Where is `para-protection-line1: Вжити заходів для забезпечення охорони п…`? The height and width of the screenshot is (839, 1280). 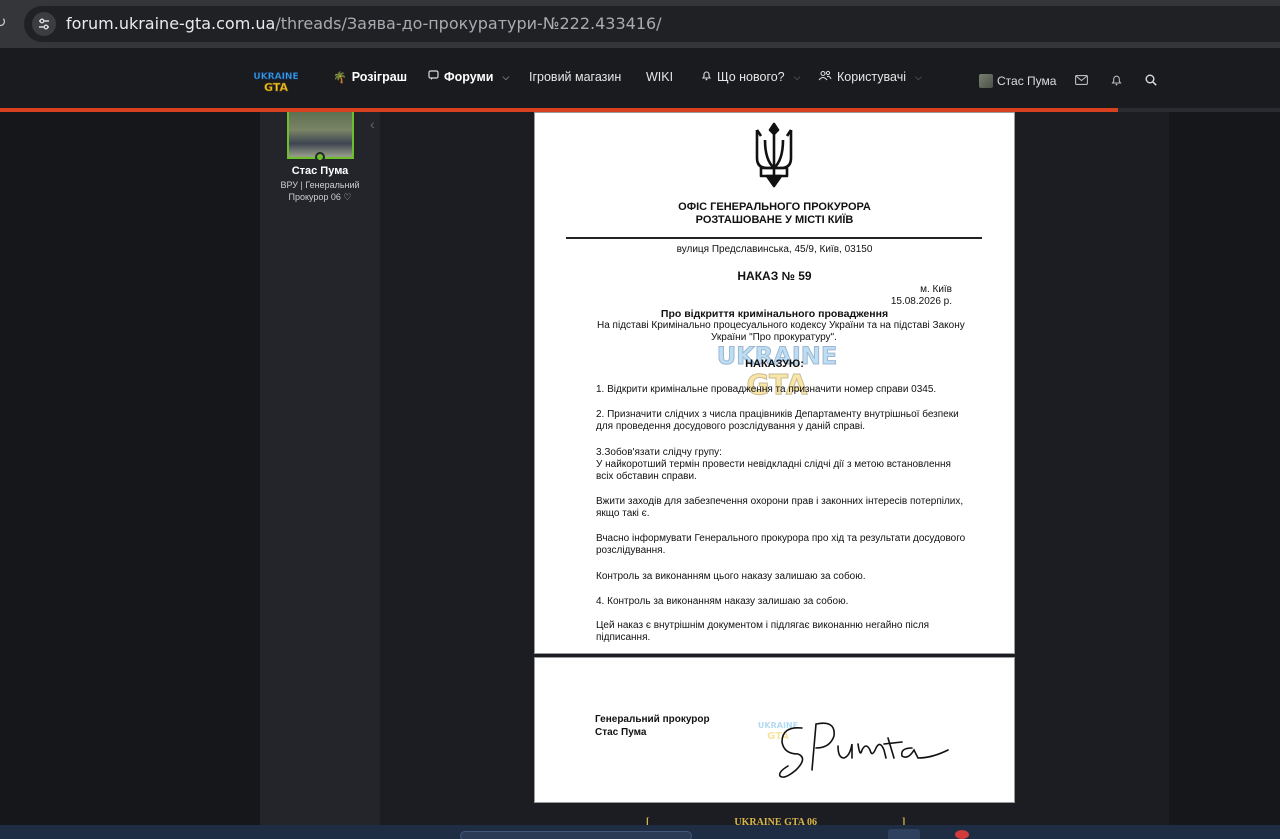
para-protection-line1: Вжити заходів для забезпечення охорони п… is located at coordinates (780, 501).